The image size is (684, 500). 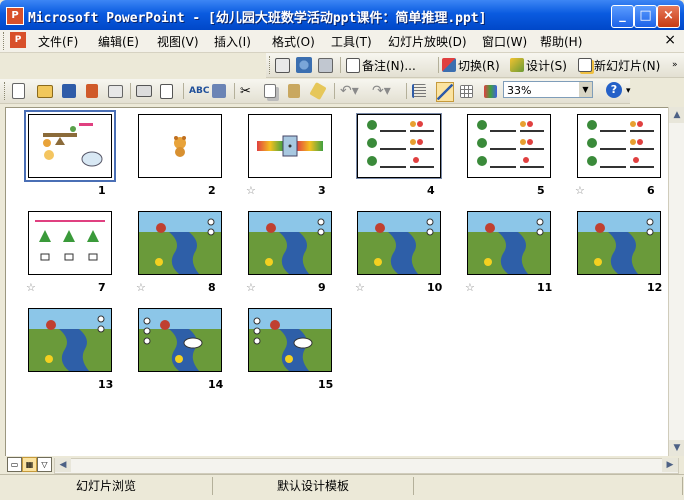 I want to click on email-icon, so click(x=115, y=91).